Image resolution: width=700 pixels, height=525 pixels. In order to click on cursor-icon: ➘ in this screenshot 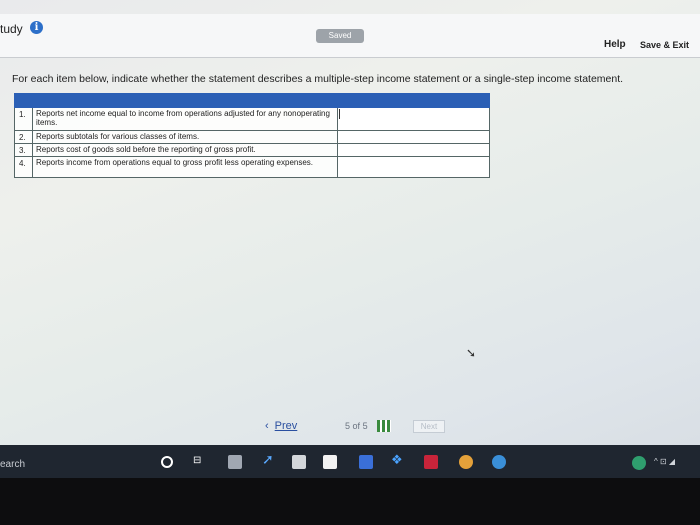, I will do `click(471, 353)`.